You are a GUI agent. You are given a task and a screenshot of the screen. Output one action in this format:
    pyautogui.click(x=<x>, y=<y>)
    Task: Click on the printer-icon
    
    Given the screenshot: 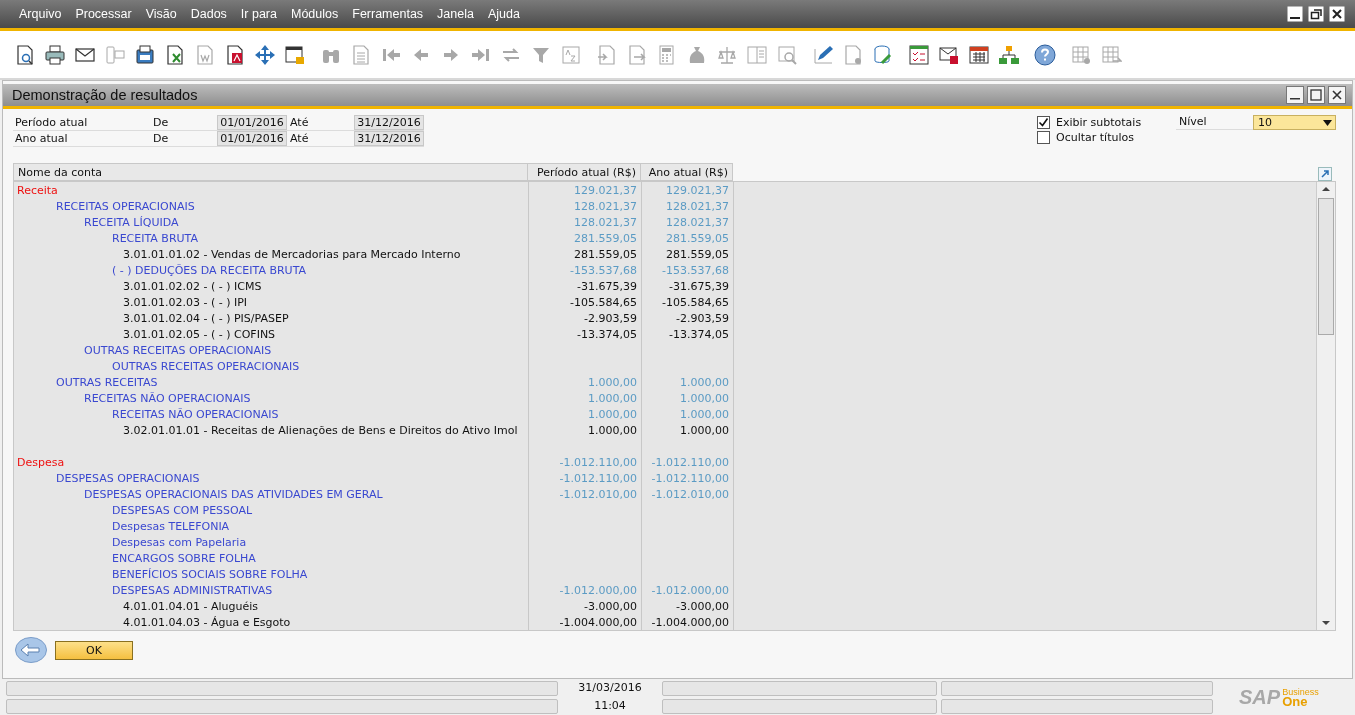 What is the action you would take?
    pyautogui.click(x=55, y=54)
    